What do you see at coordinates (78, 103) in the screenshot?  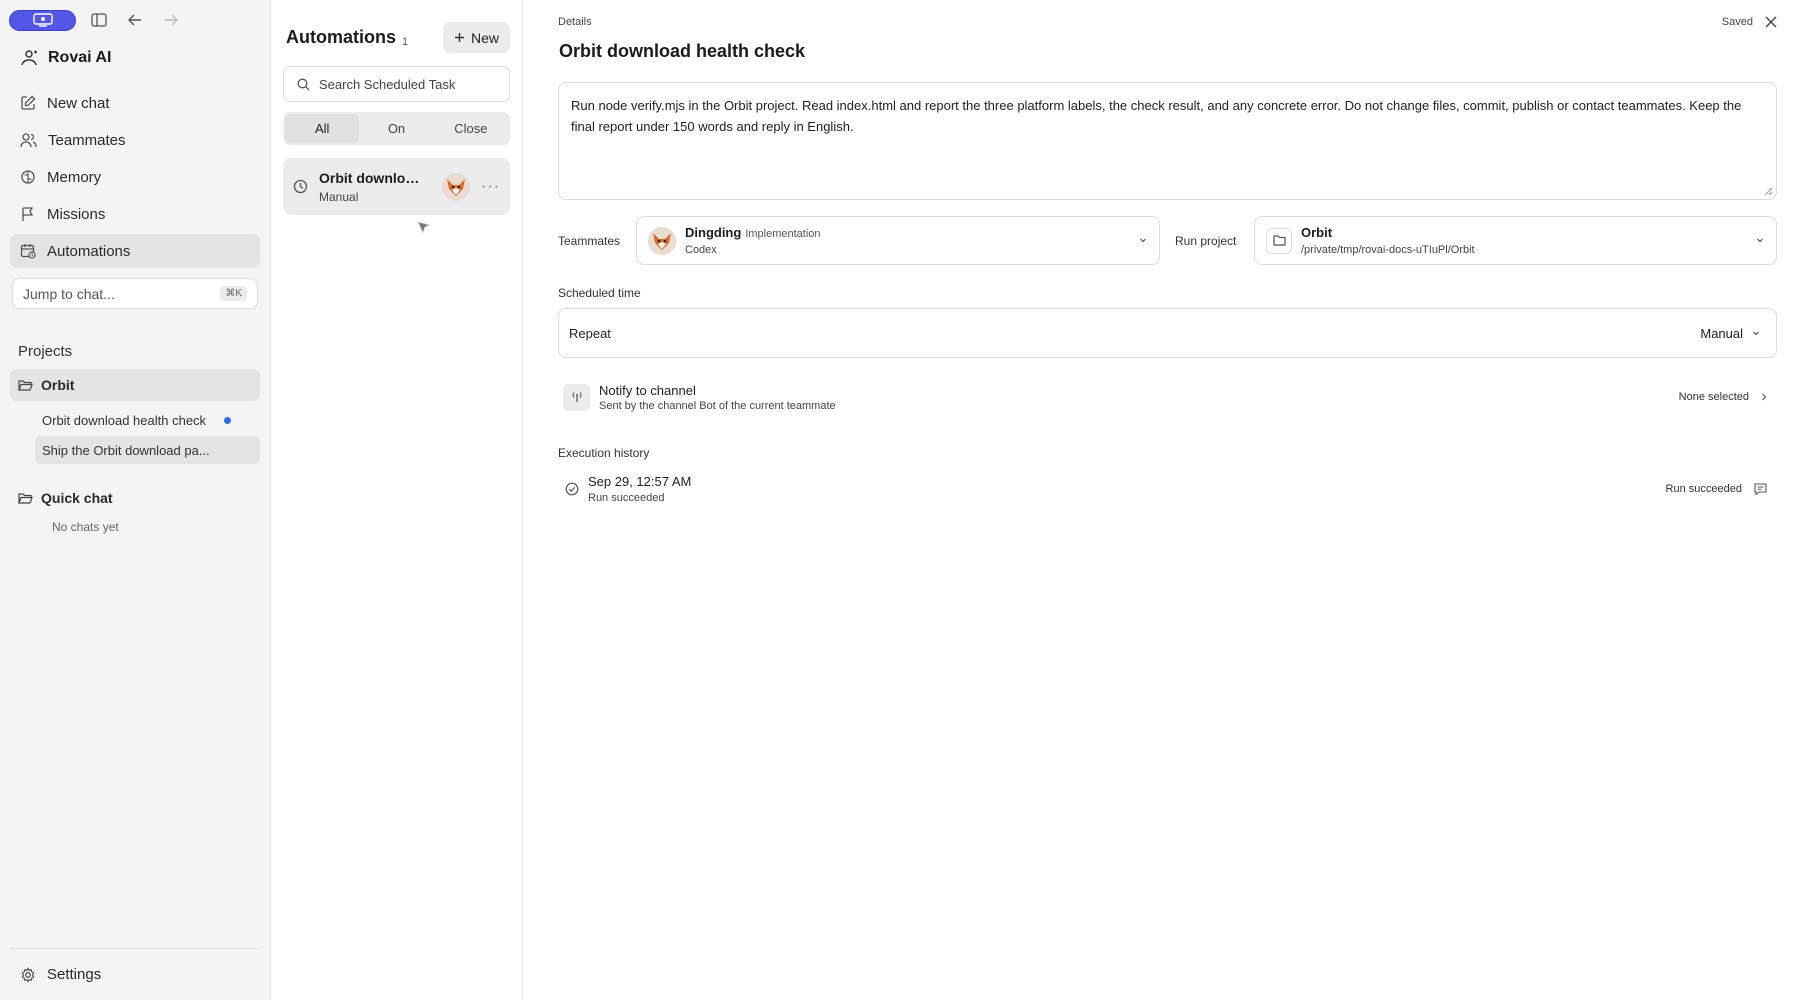 I see `nav-new-chat-label: New chat` at bounding box center [78, 103].